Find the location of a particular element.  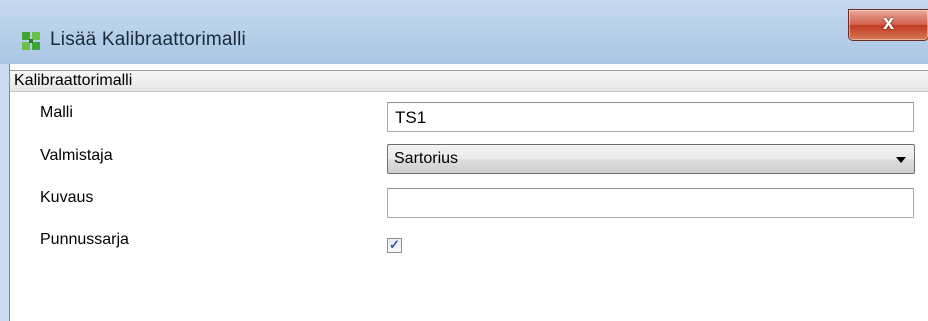

group-header-label: Kalibraattorimalli is located at coordinates (73, 80).